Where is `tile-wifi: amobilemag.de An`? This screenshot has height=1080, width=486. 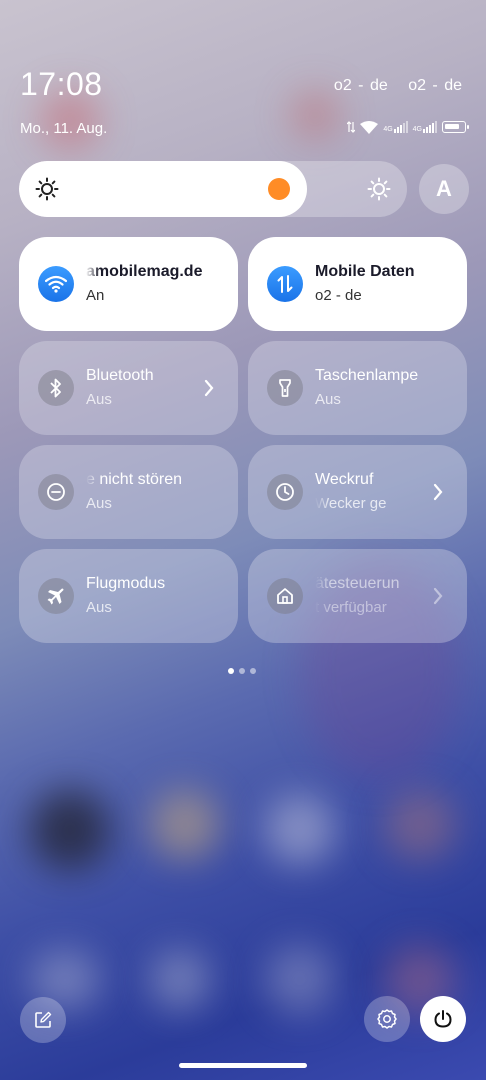
tile-wifi: amobilemag.de An is located at coordinates (128, 284).